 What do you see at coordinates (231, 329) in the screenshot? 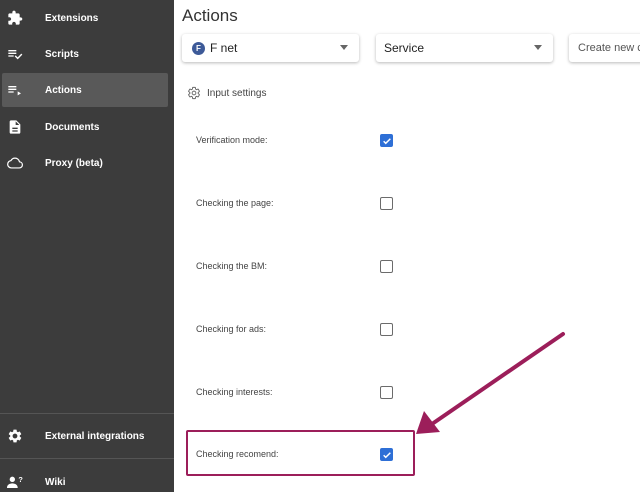
I see `setting-label: Checking for ads:` at bounding box center [231, 329].